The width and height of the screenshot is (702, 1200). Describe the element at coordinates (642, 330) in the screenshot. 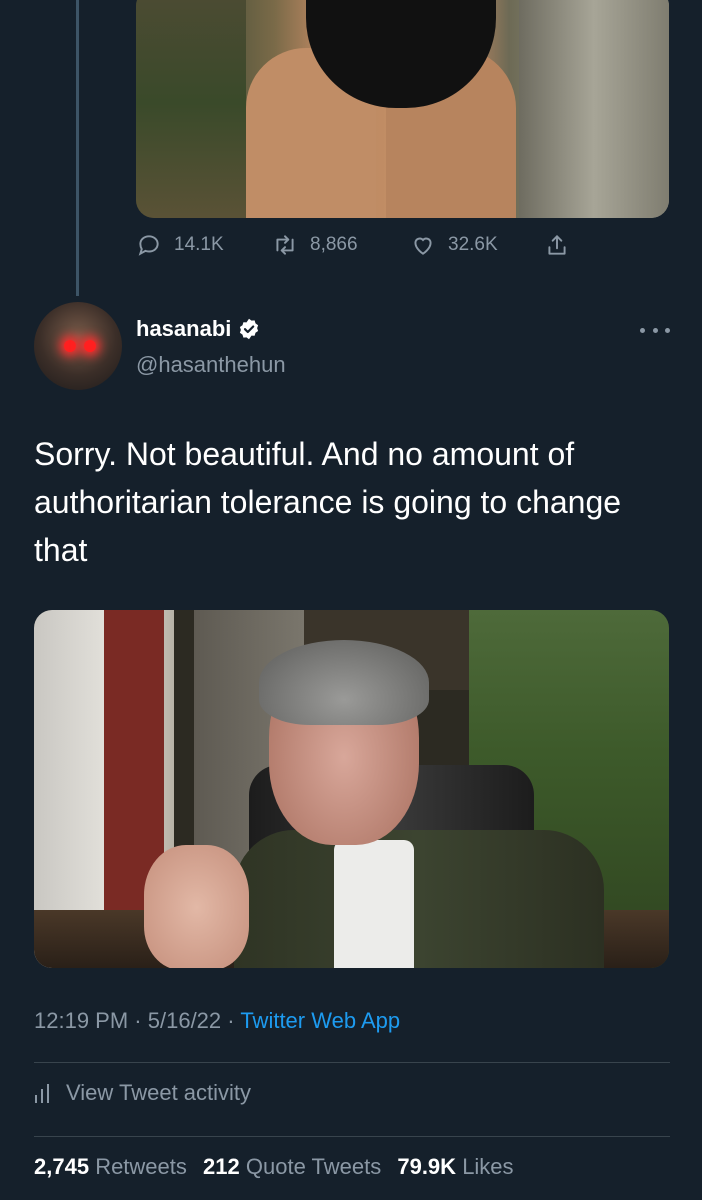

I see `more-icon` at that location.